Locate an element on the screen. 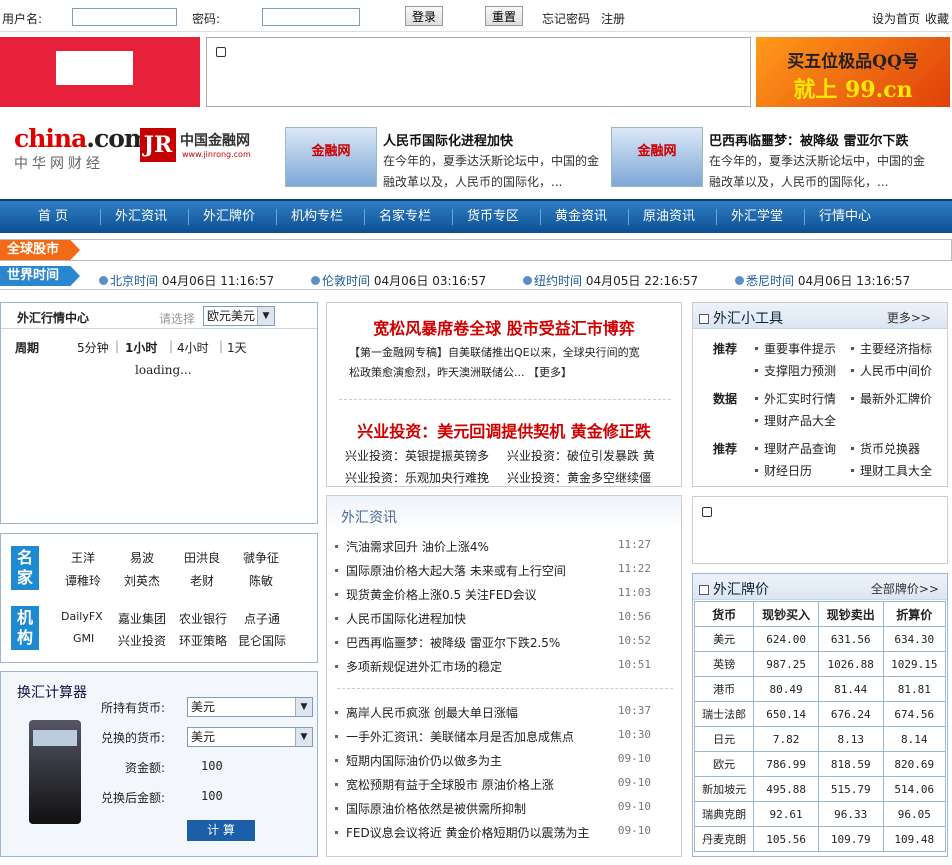  period-4h: 4小时 is located at coordinates (193, 347).